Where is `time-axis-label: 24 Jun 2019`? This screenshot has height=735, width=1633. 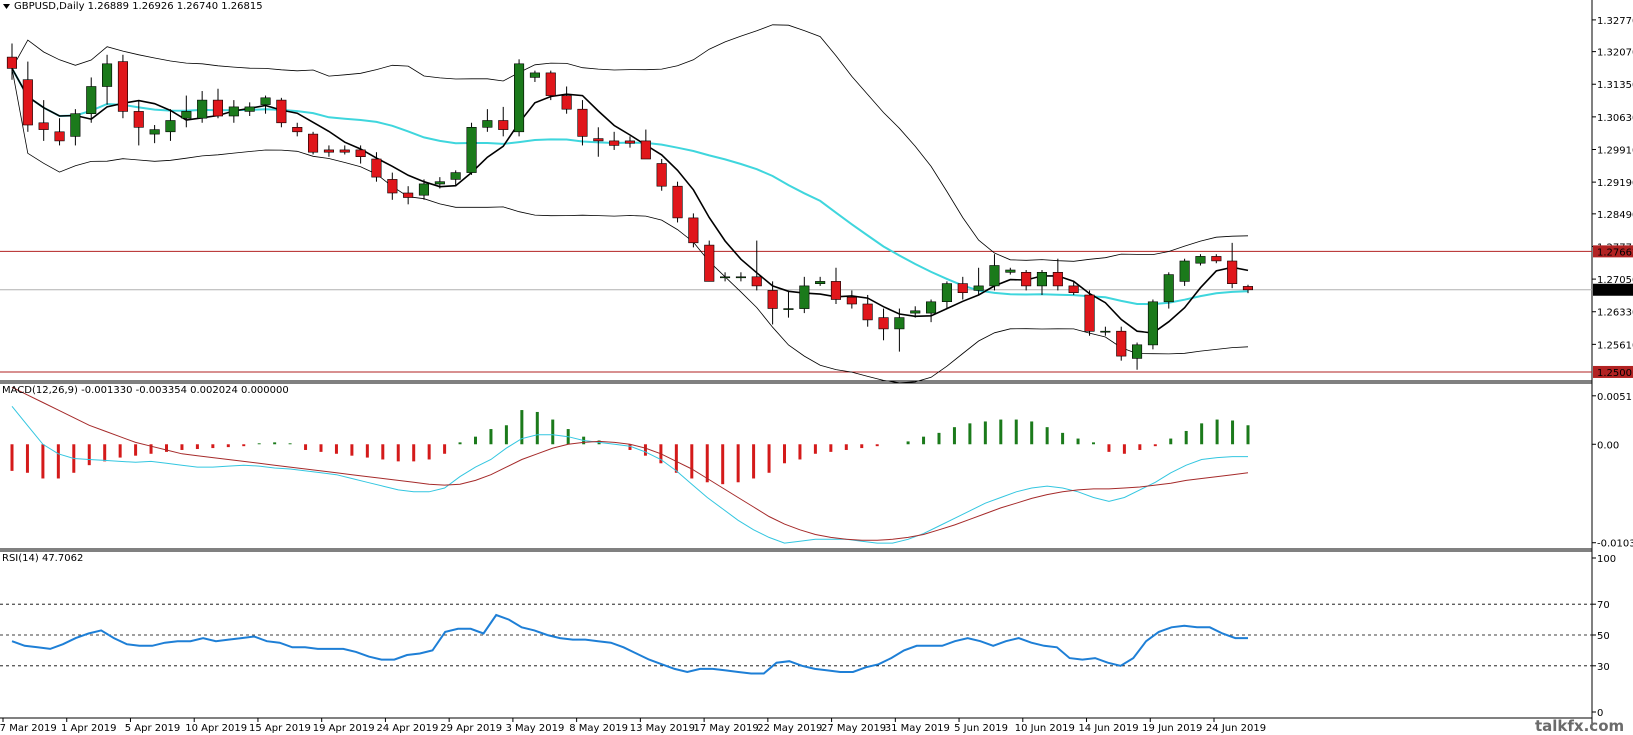
time-axis-label: 24 Jun 2019 is located at coordinates (1236, 728).